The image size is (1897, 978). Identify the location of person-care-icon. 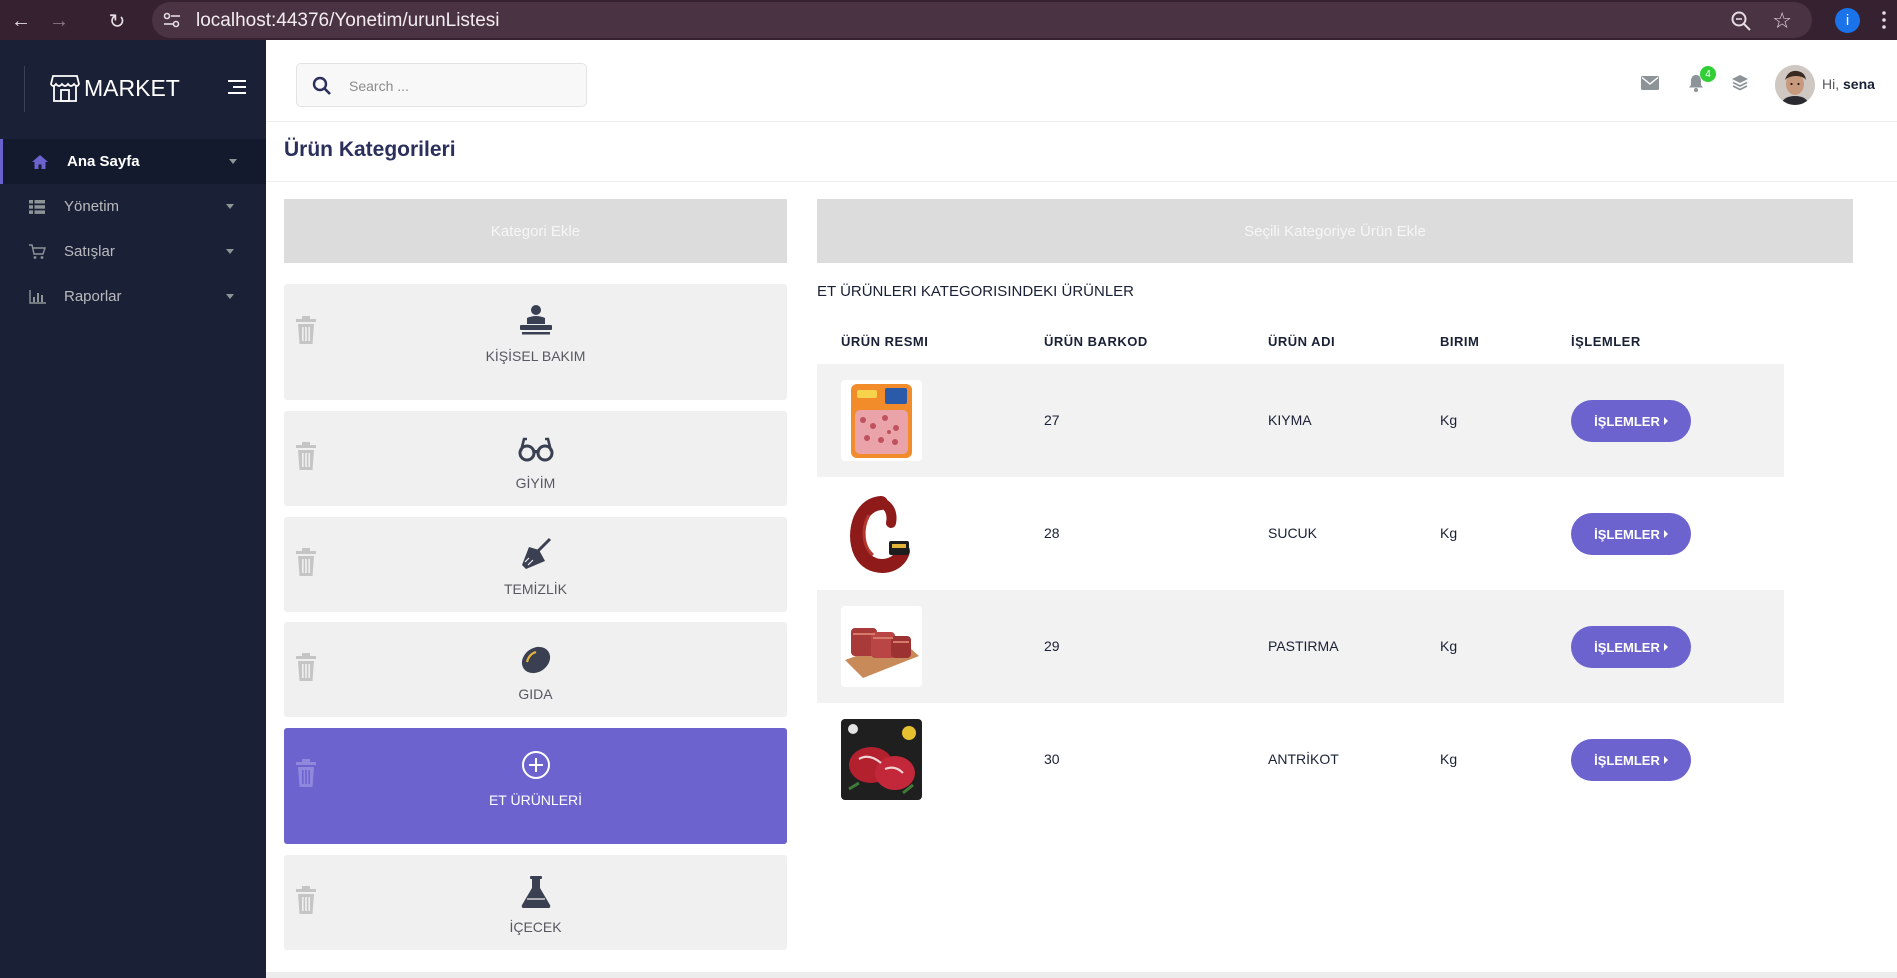
(535, 320).